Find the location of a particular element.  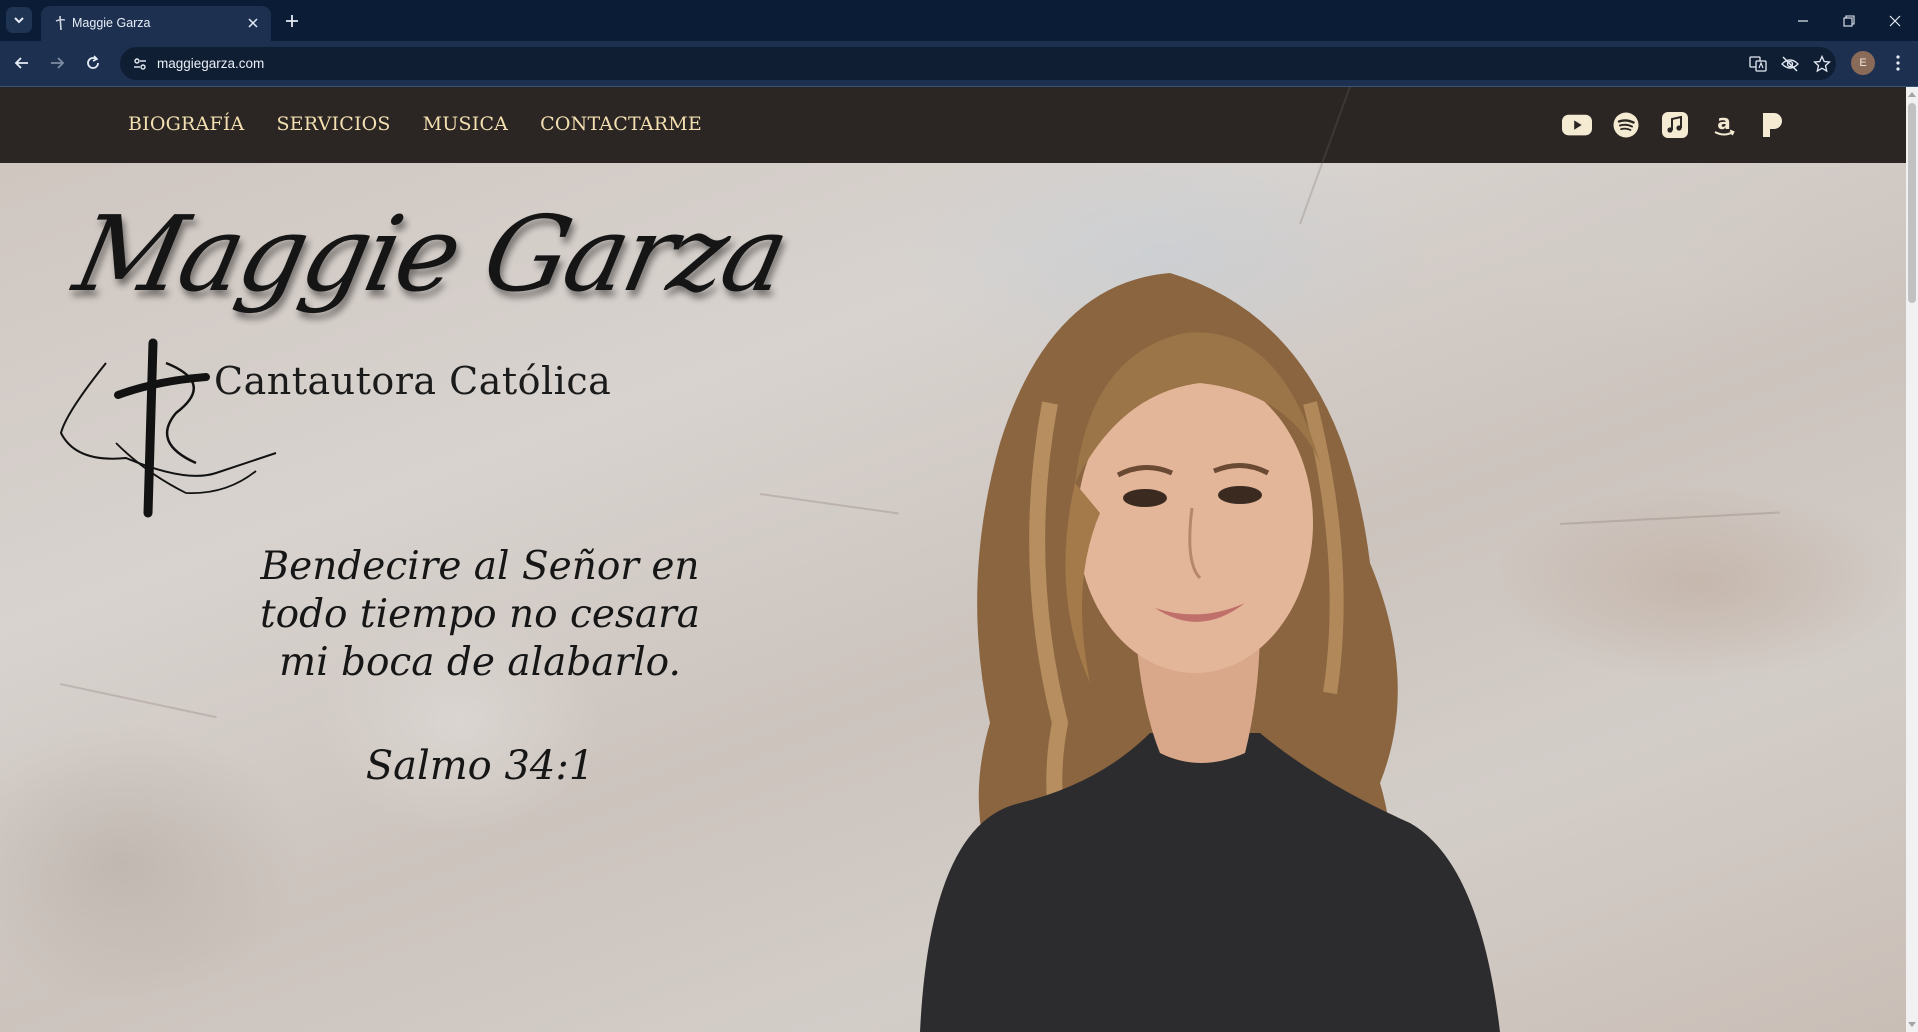

minimize-icon is located at coordinates (1803, 20).